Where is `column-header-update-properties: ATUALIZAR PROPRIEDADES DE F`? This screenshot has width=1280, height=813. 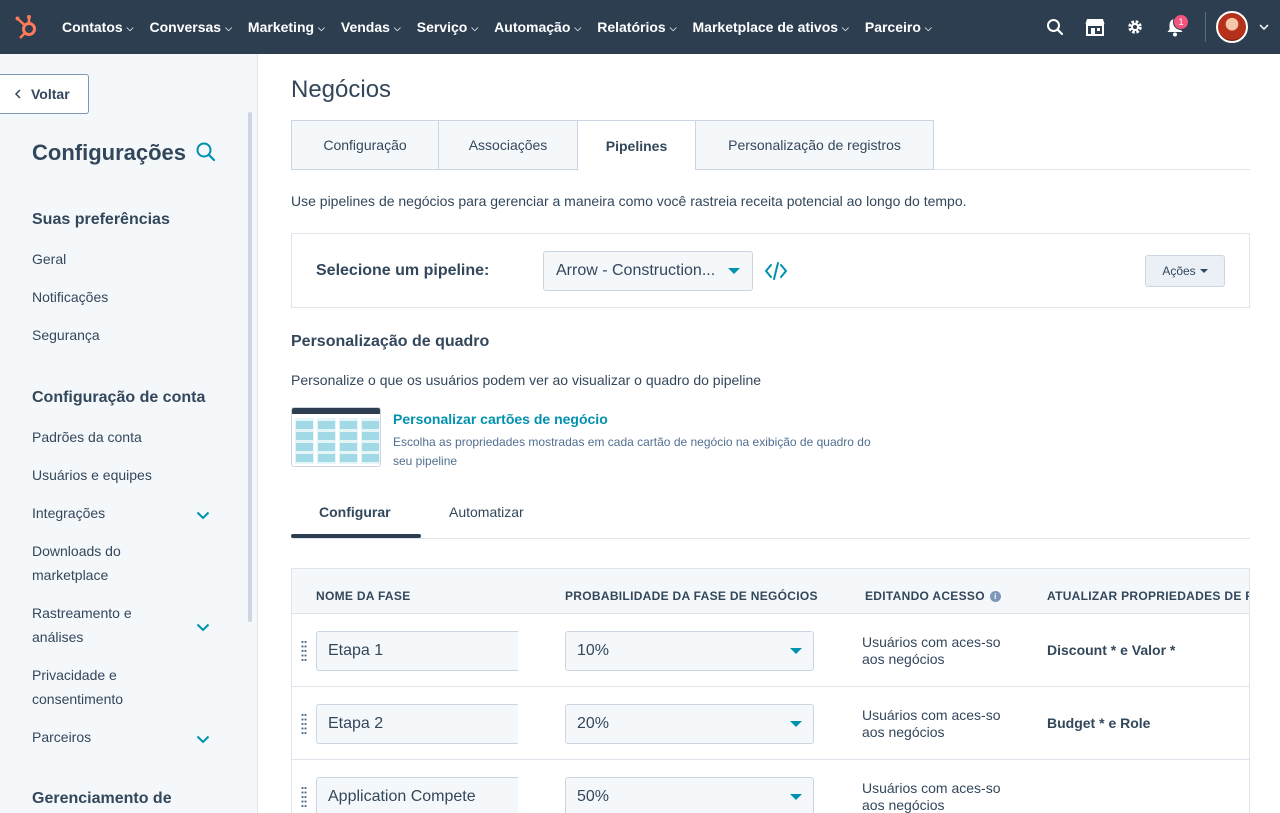
column-header-update-properties: ATUALIZAR PROPRIEDADES DE F is located at coordinates (1148, 596).